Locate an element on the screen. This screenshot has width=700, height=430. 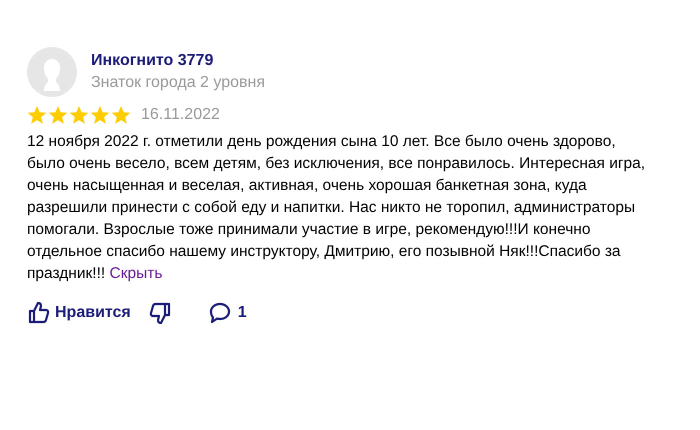
author-rank: Знаток города 2 уровня is located at coordinates (178, 83).